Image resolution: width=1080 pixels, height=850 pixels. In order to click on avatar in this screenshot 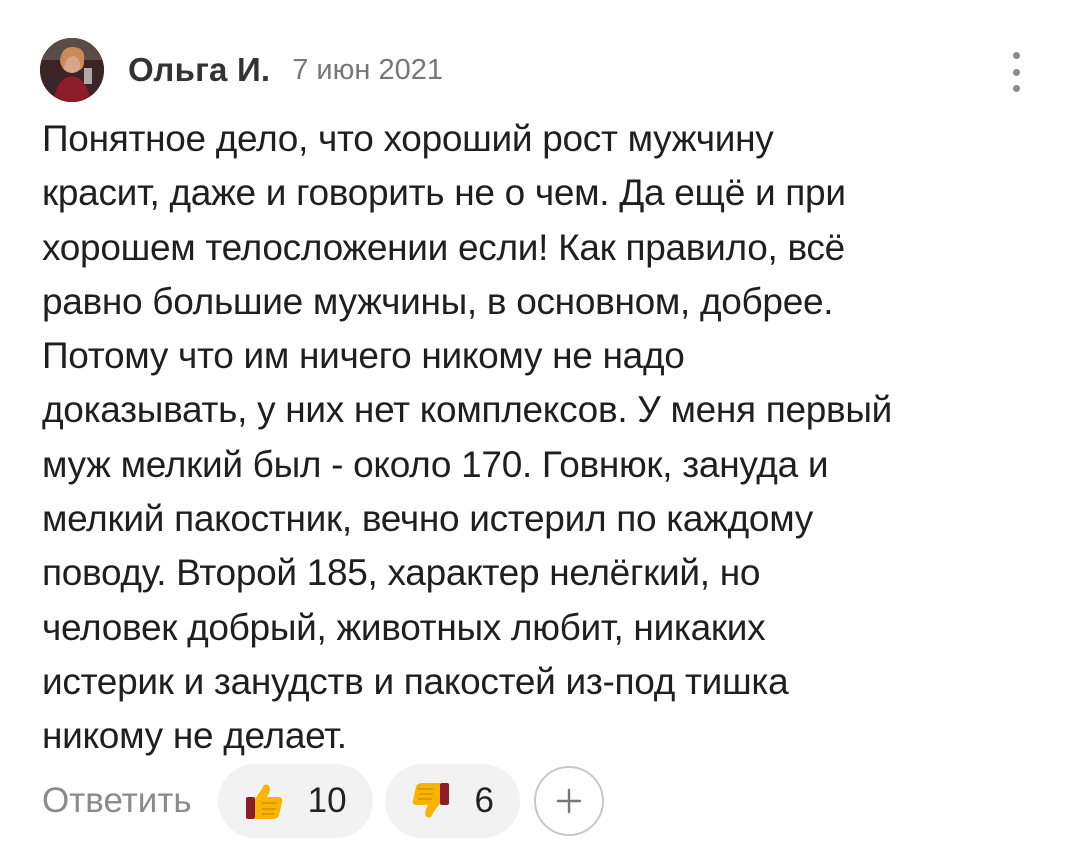, I will do `click(72, 70)`.